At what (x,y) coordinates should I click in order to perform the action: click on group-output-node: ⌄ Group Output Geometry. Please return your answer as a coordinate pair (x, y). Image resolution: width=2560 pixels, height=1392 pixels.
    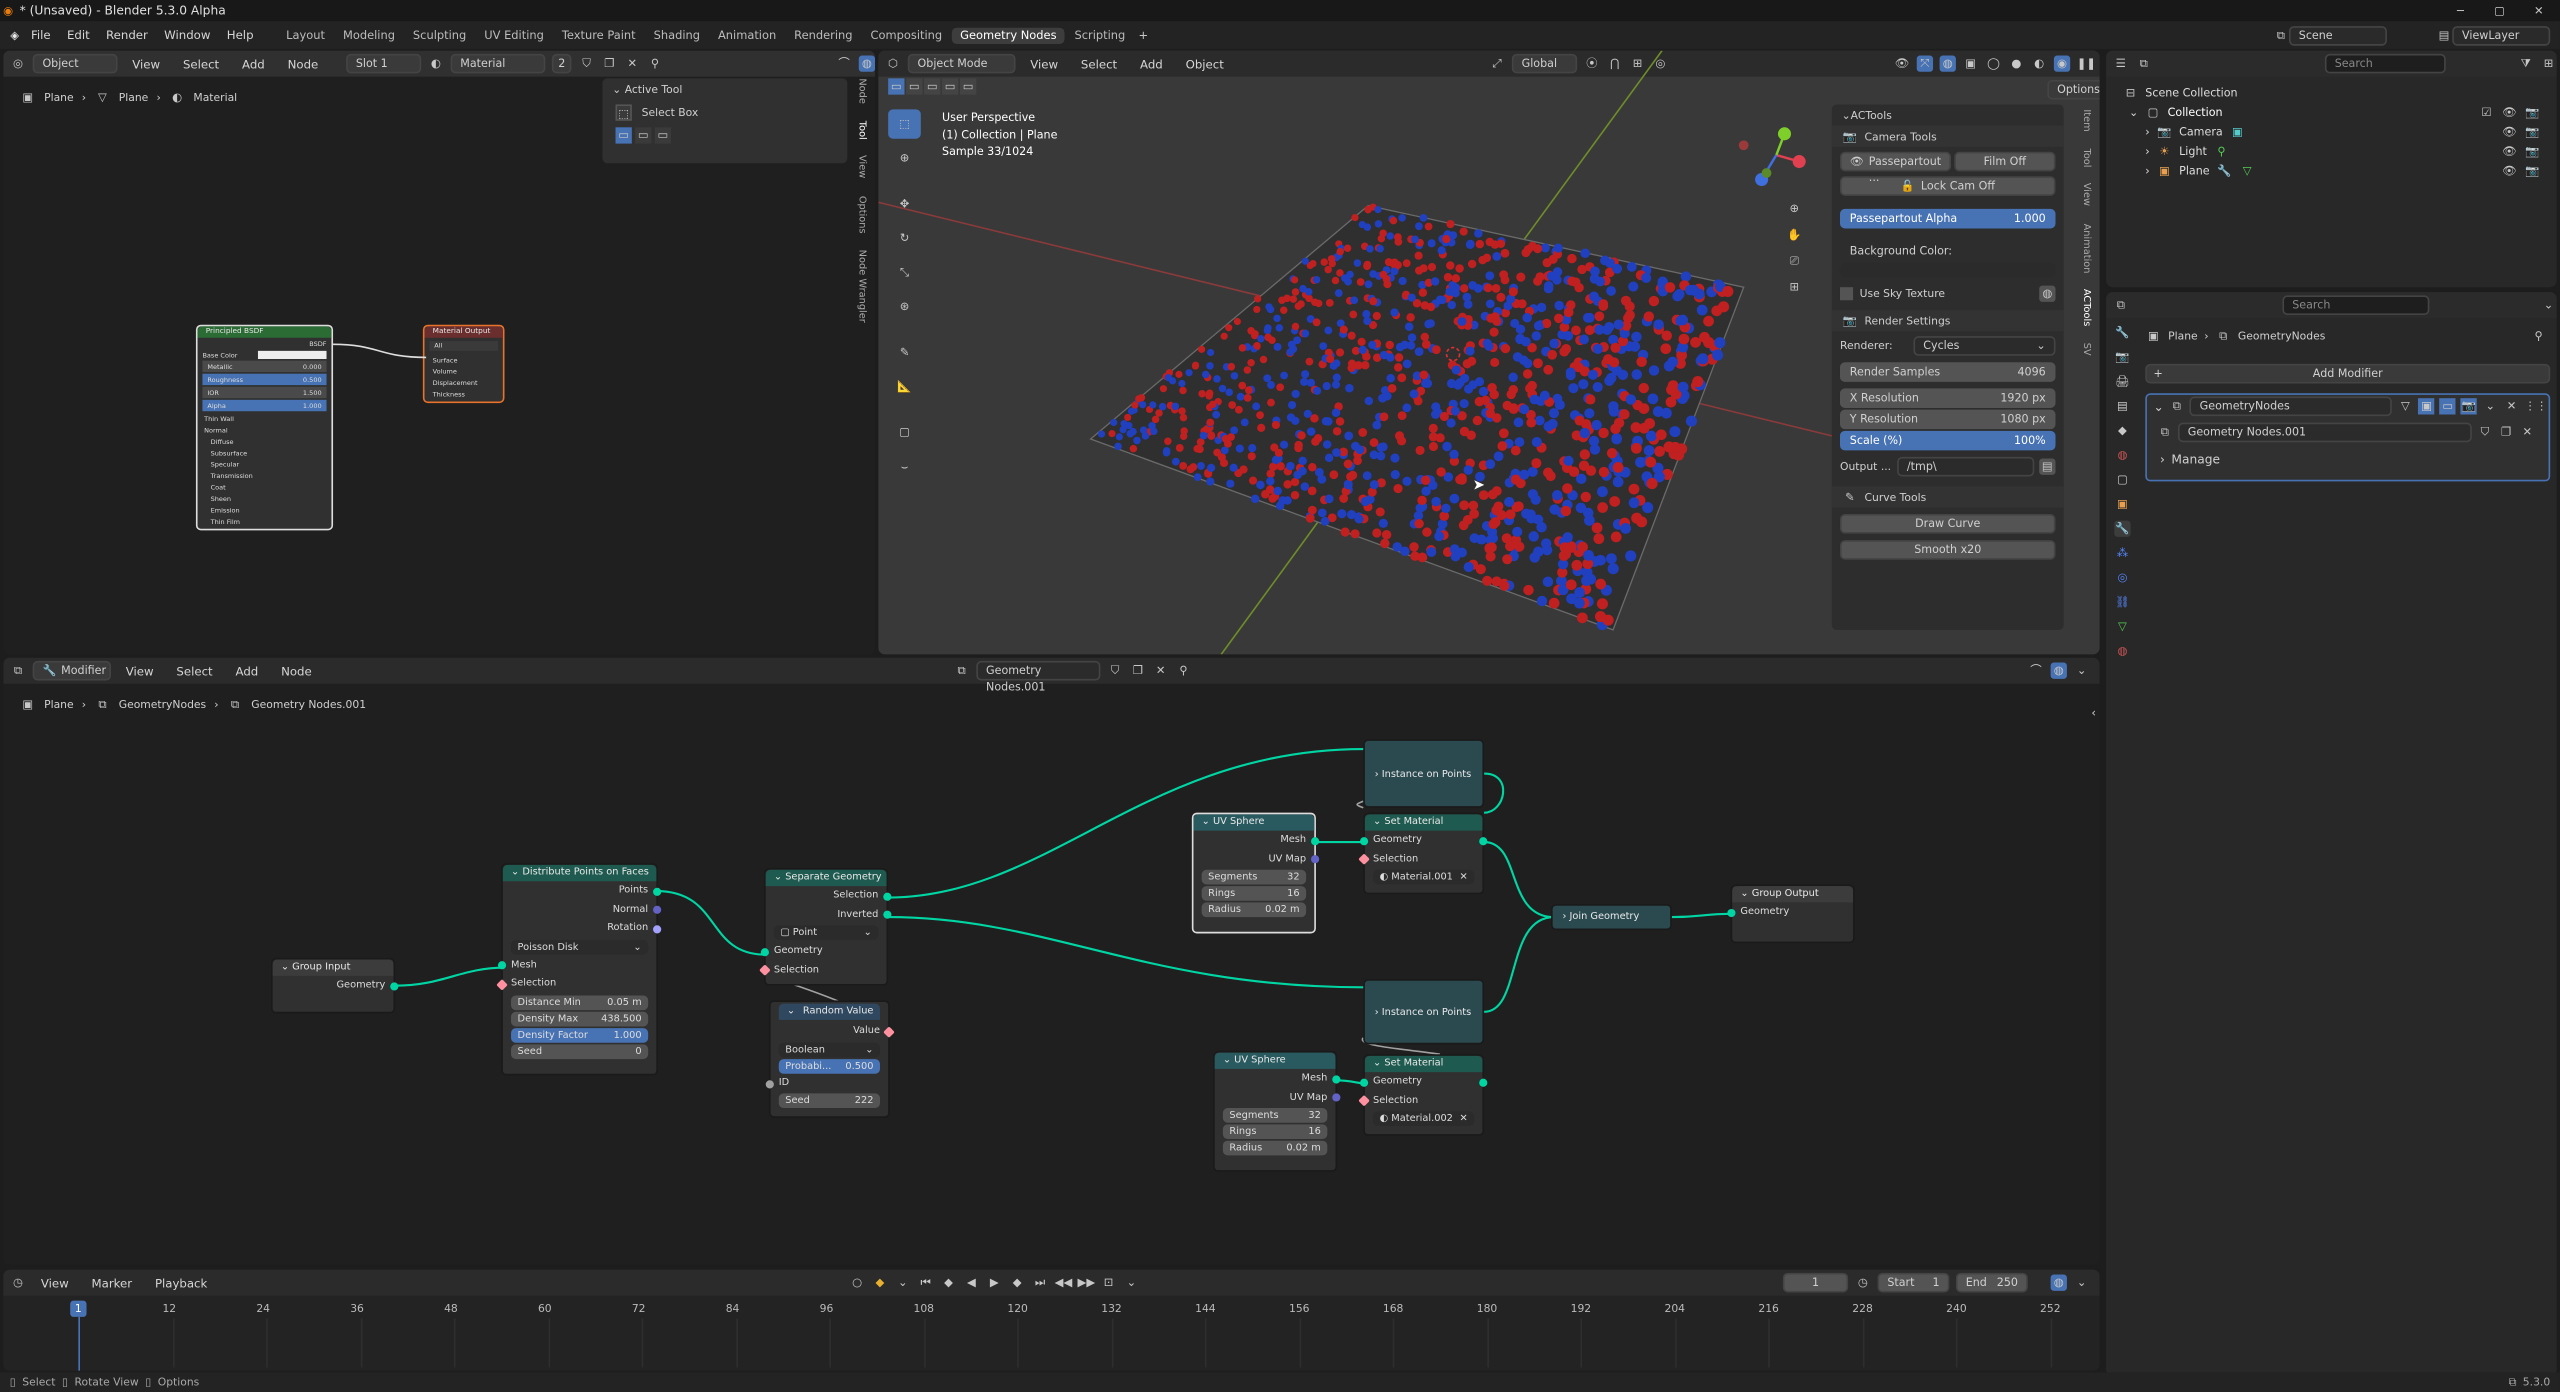
    Looking at the image, I should click on (1791, 914).